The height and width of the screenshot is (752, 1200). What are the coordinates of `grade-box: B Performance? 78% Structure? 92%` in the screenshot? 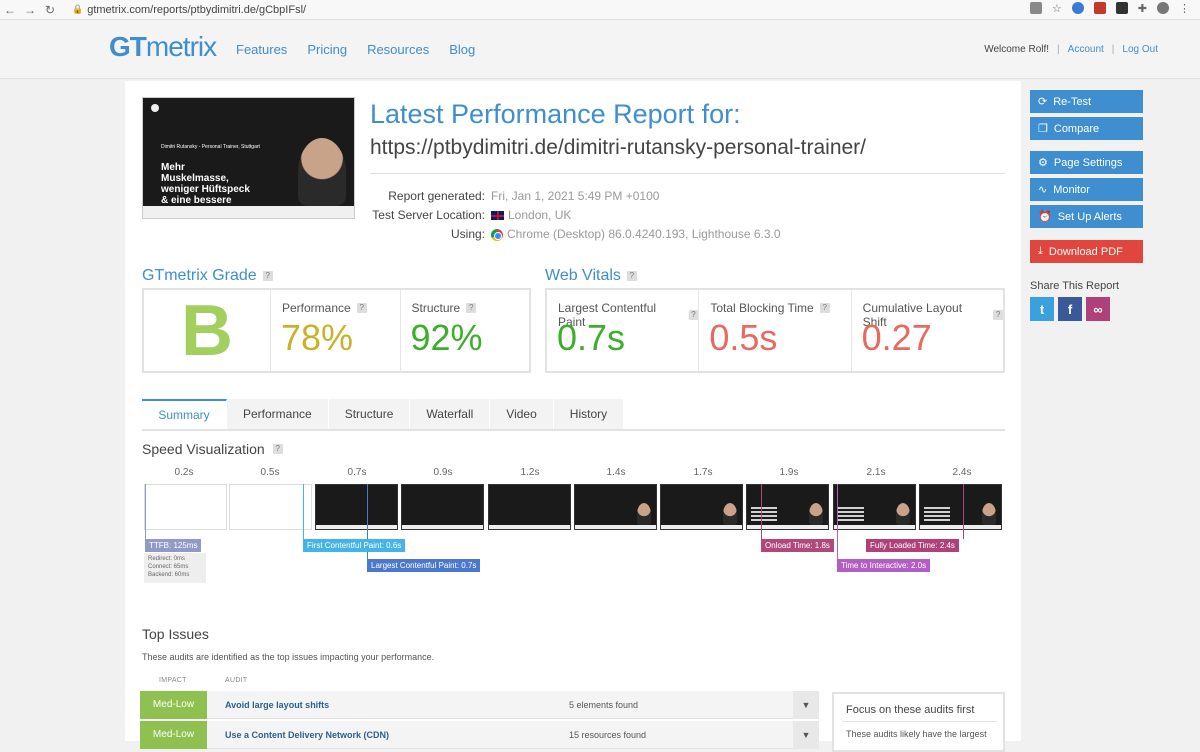 It's located at (336, 330).